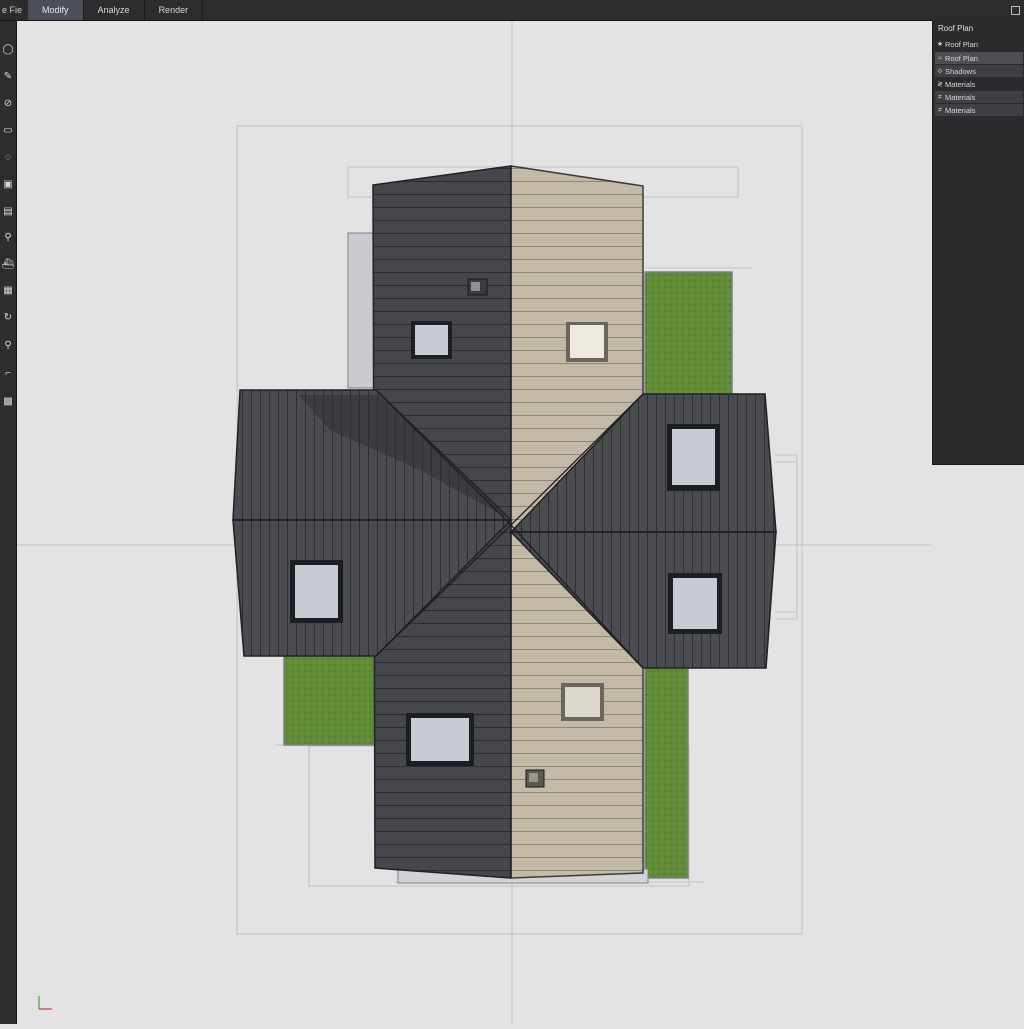  What do you see at coordinates (8, 131) in the screenshot?
I see `rectangle-tool-icon: ▭` at bounding box center [8, 131].